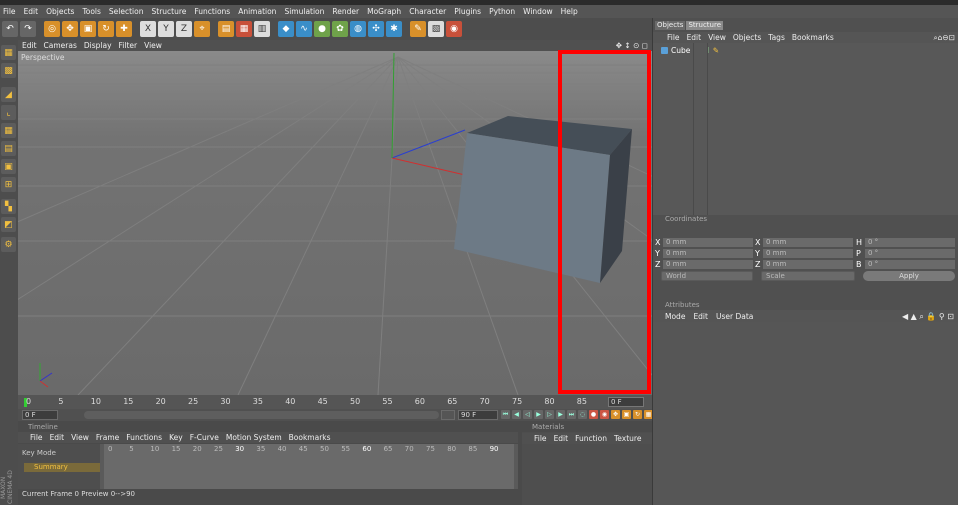 The width and height of the screenshot is (958, 505). I want to click on tab-structure: Structure, so click(705, 25).